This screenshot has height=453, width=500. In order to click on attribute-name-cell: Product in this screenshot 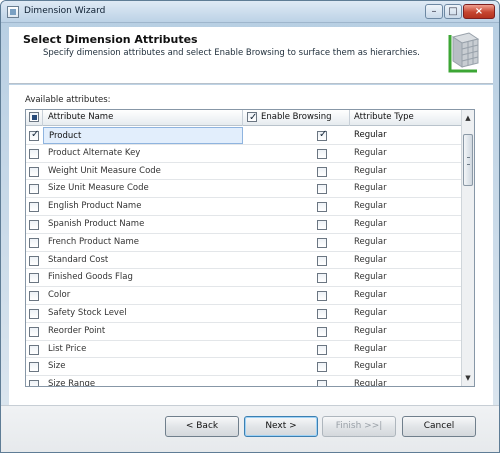, I will do `click(143, 135)`.